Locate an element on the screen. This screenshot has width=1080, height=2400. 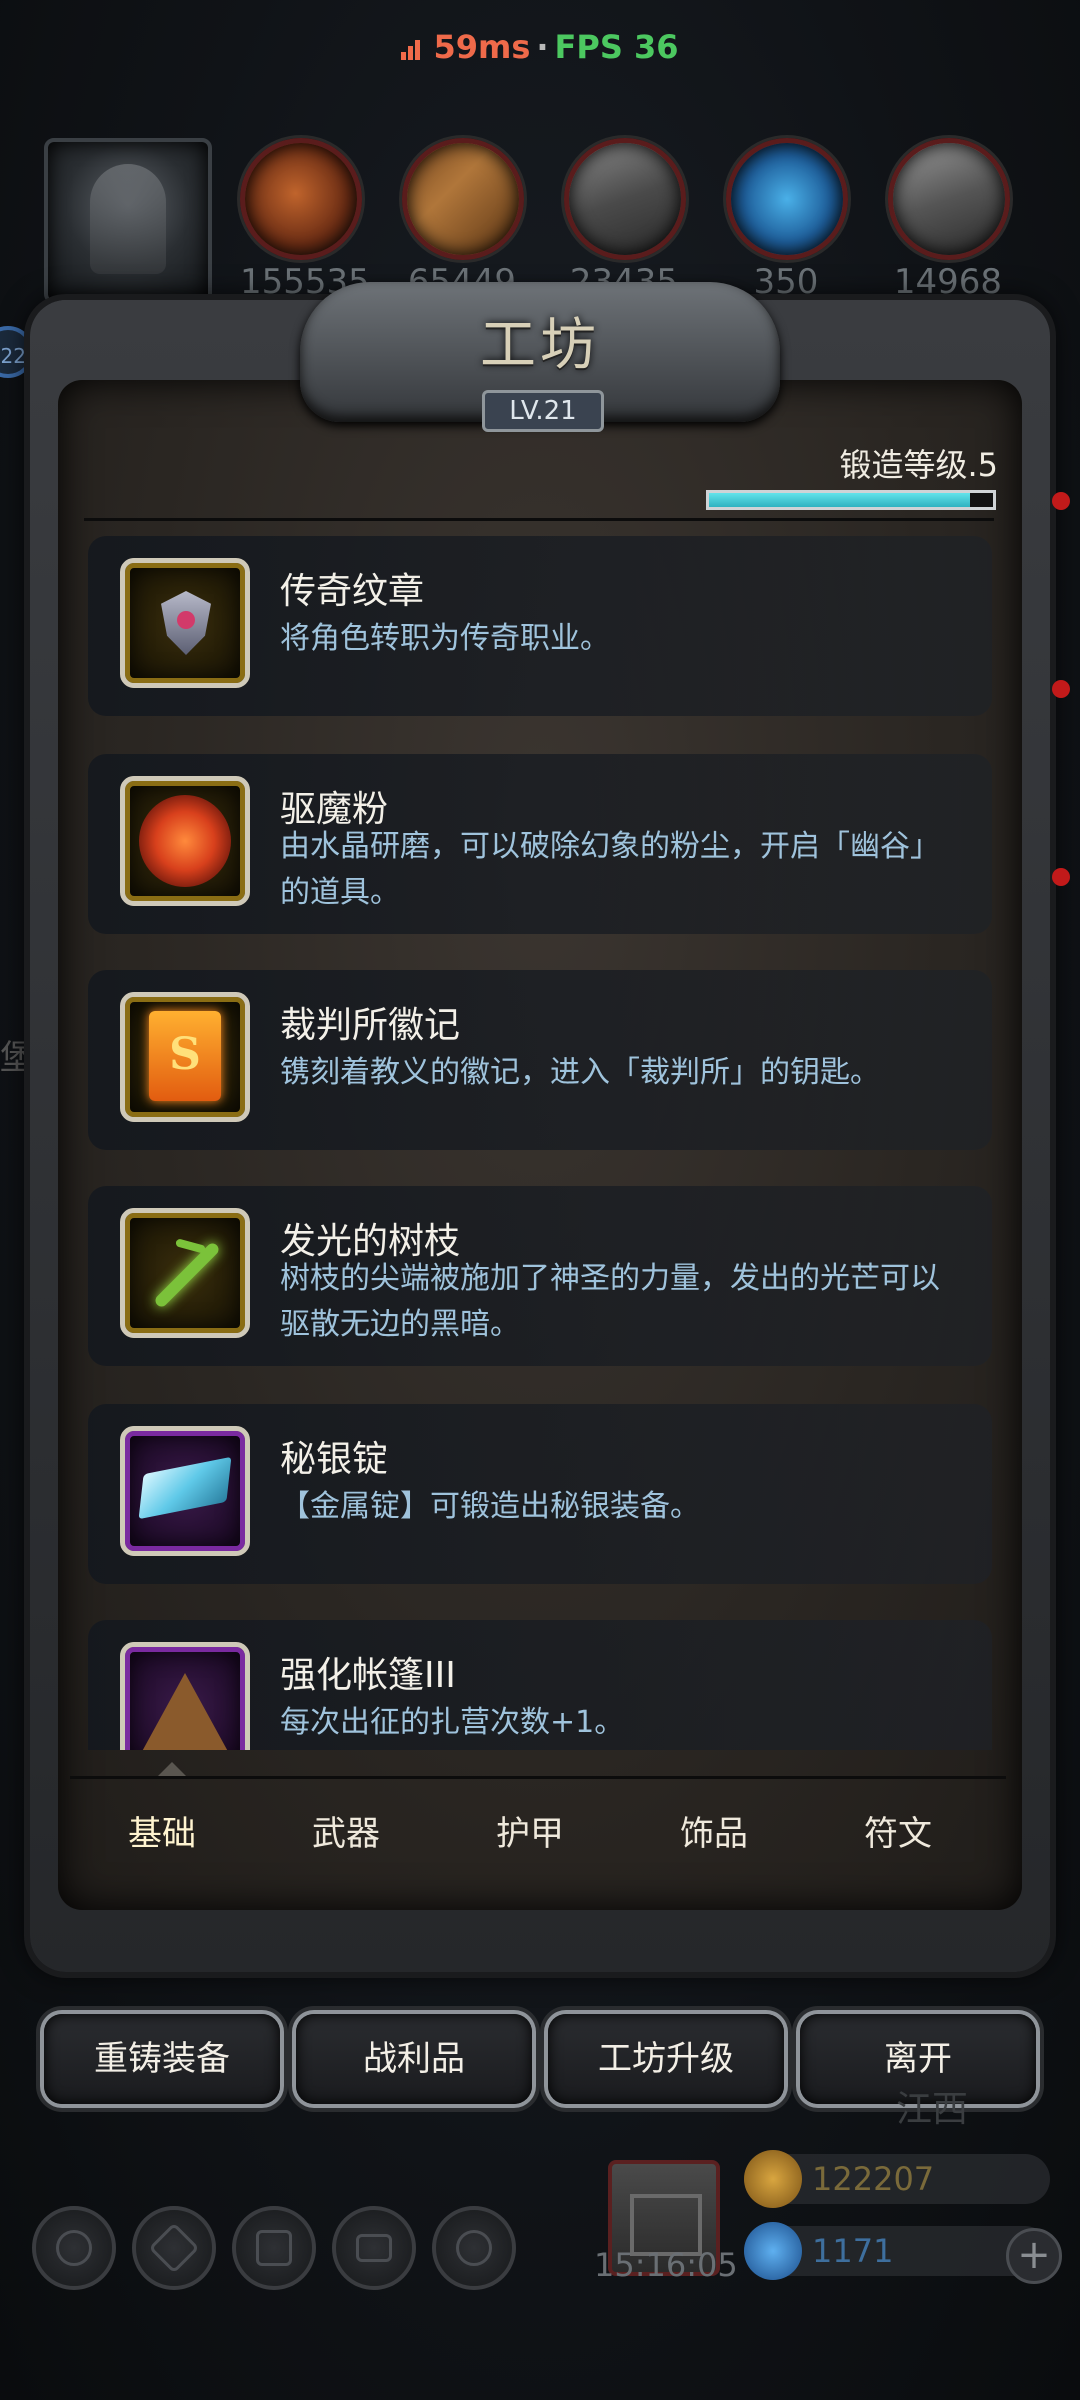
category-tabs: 基础 武器 护甲 饰品 符文 is located at coordinates (538, 1832).